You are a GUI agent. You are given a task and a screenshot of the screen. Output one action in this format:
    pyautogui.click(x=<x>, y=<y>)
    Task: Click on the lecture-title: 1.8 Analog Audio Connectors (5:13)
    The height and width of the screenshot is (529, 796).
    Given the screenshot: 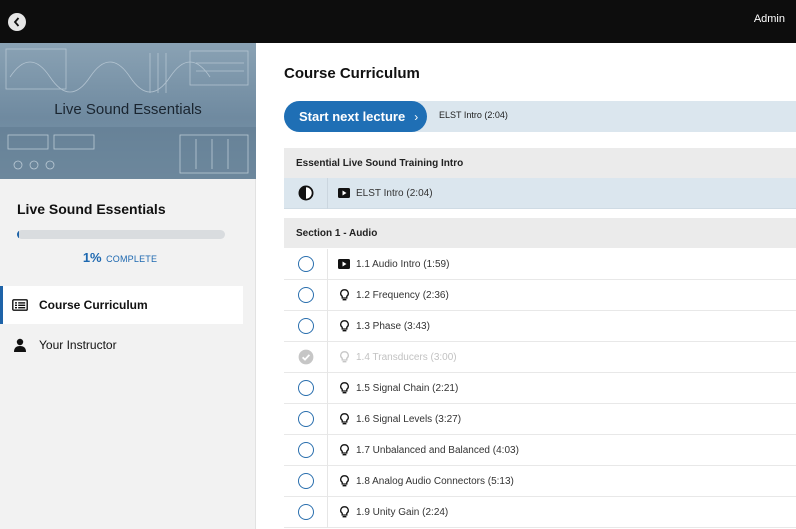 What is the action you would take?
    pyautogui.click(x=435, y=481)
    